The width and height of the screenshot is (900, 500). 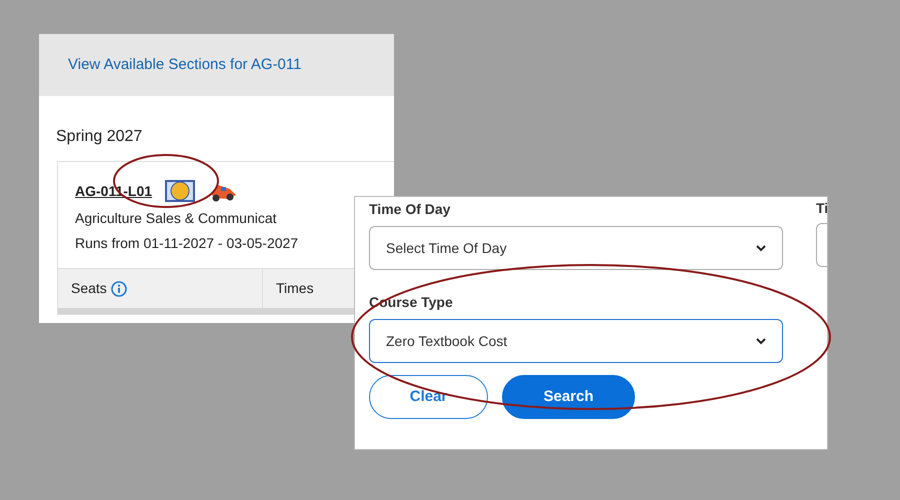 What do you see at coordinates (185, 65) in the screenshot?
I see `view-sections-link: View Available Sections for AG-011` at bounding box center [185, 65].